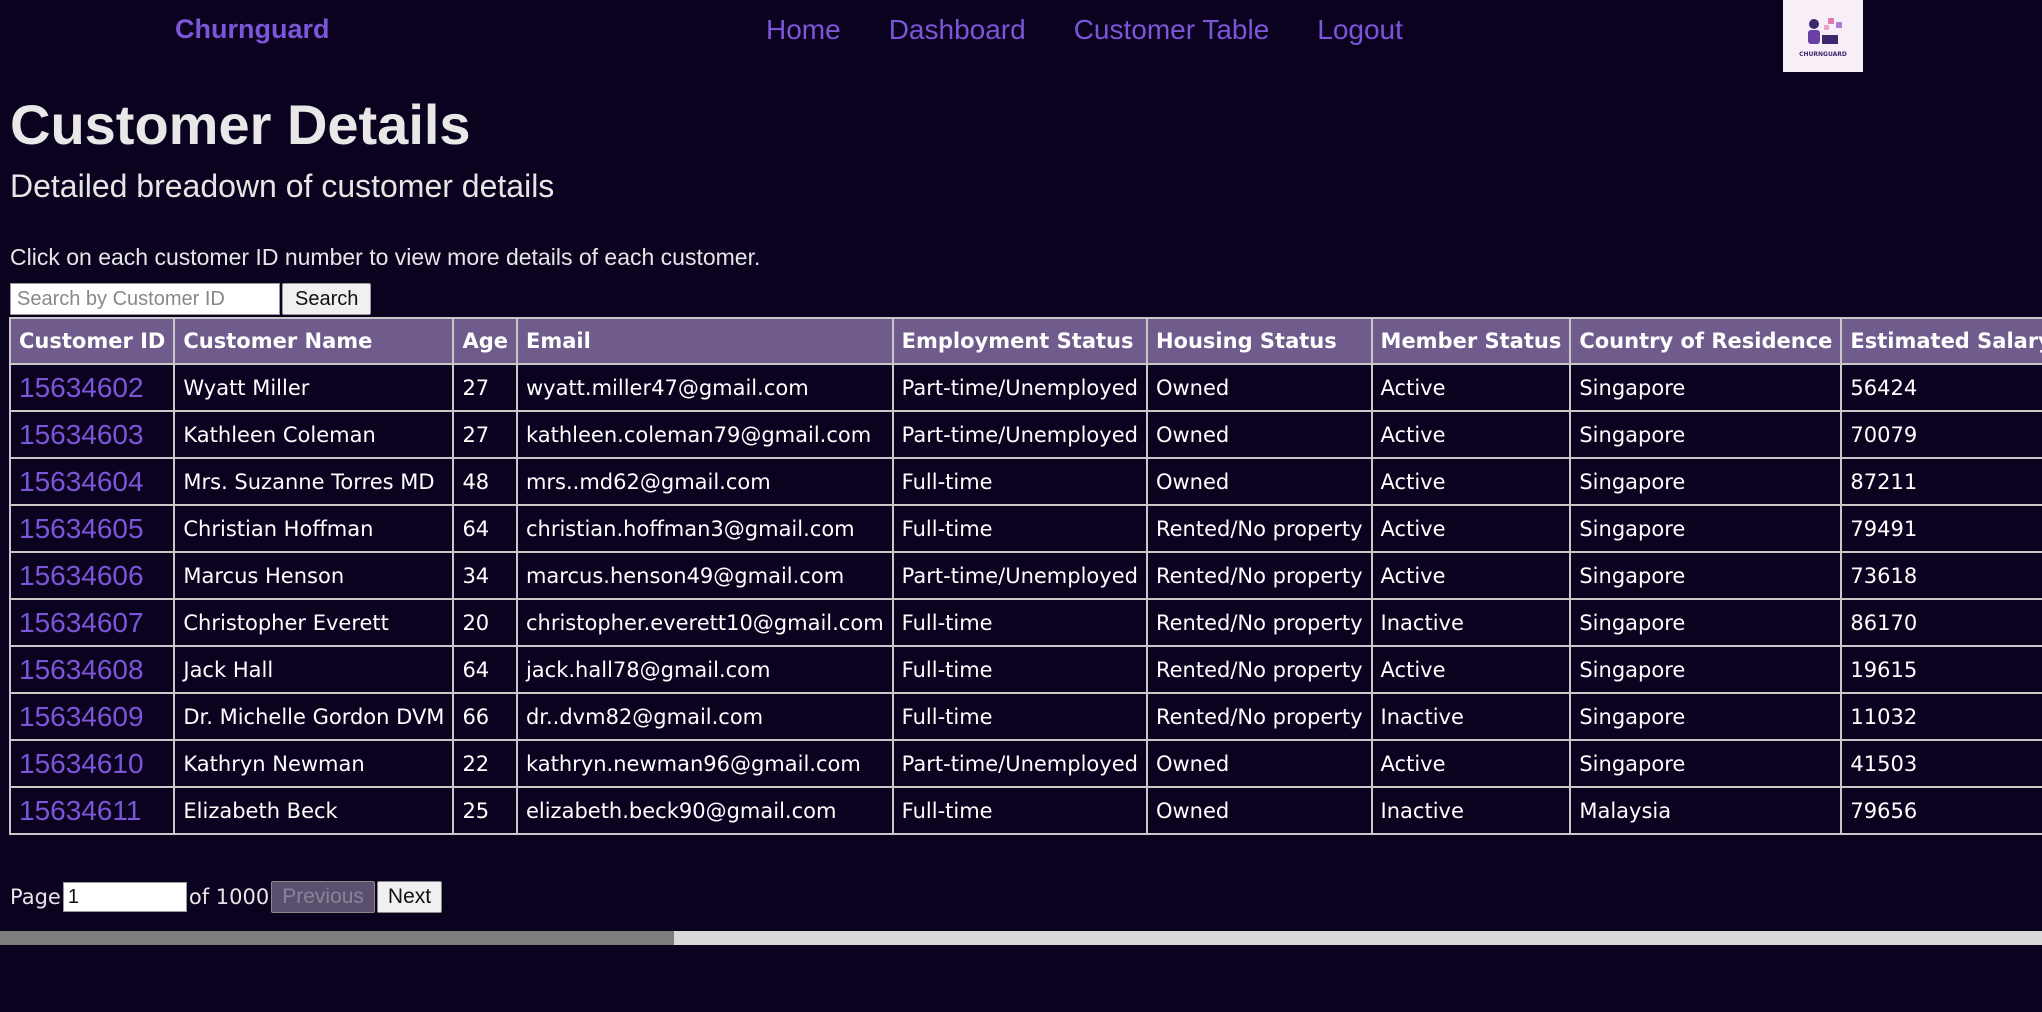  What do you see at coordinates (145, 299) in the screenshot?
I see `customer-id-search-input` at bounding box center [145, 299].